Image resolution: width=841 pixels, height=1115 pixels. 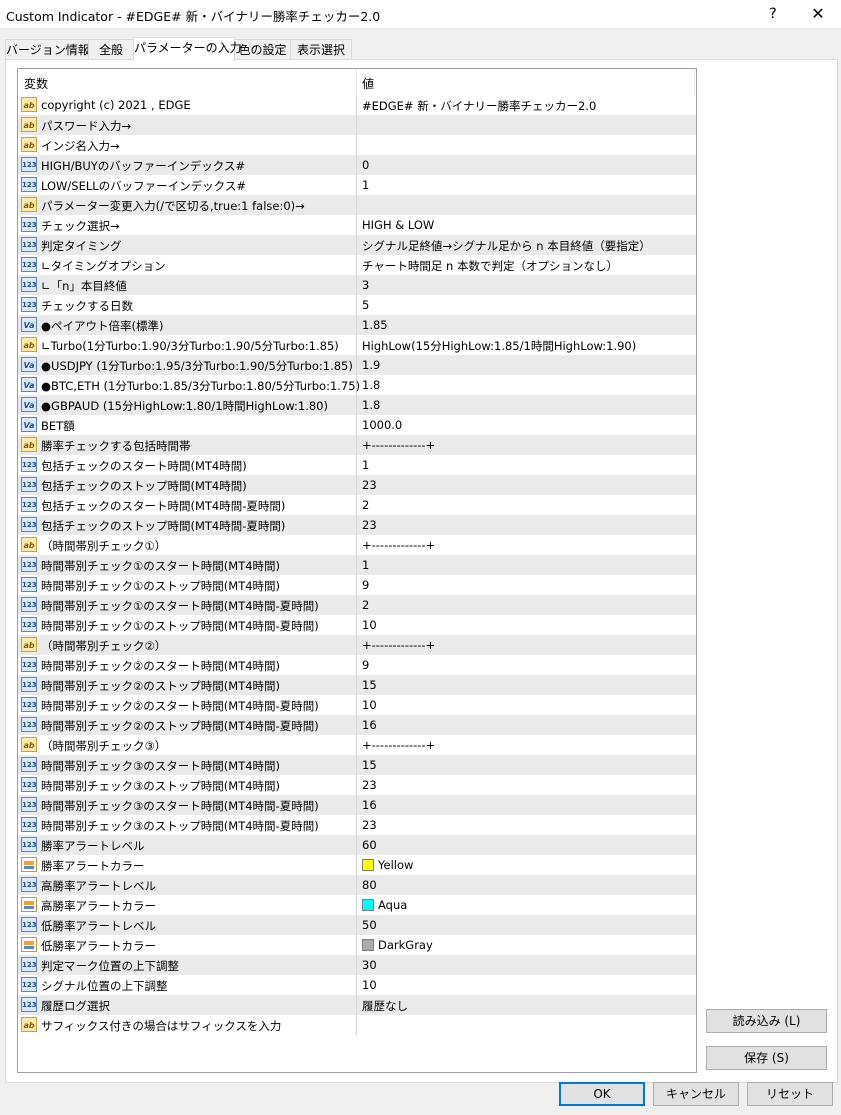 What do you see at coordinates (773, 14) in the screenshot?
I see `help-button: ?` at bounding box center [773, 14].